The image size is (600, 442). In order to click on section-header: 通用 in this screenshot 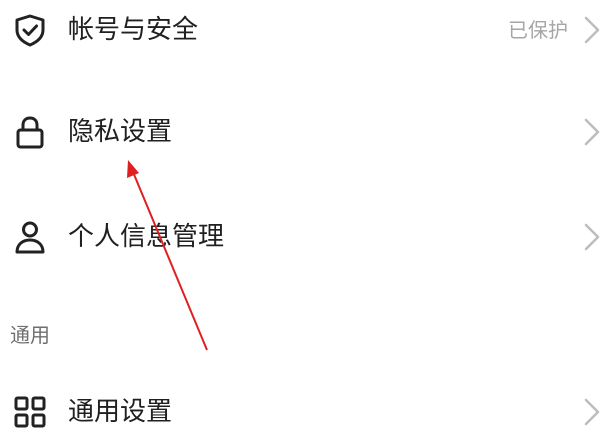, I will do `click(30, 335)`.